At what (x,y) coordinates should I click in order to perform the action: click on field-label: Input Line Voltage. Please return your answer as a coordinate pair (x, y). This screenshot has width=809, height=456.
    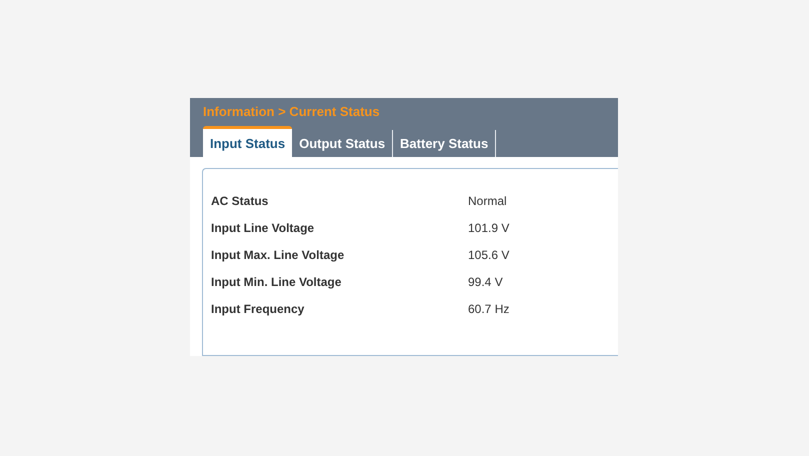
    Looking at the image, I should click on (263, 228).